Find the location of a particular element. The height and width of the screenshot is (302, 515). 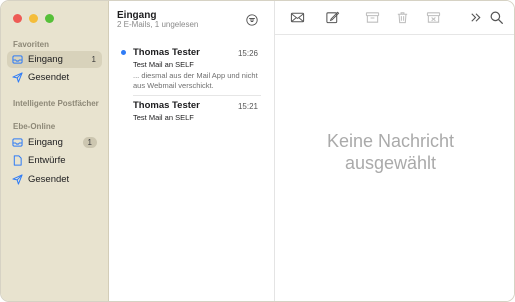

sidebar-item-account-drafts: Entwürfe is located at coordinates (54, 160).